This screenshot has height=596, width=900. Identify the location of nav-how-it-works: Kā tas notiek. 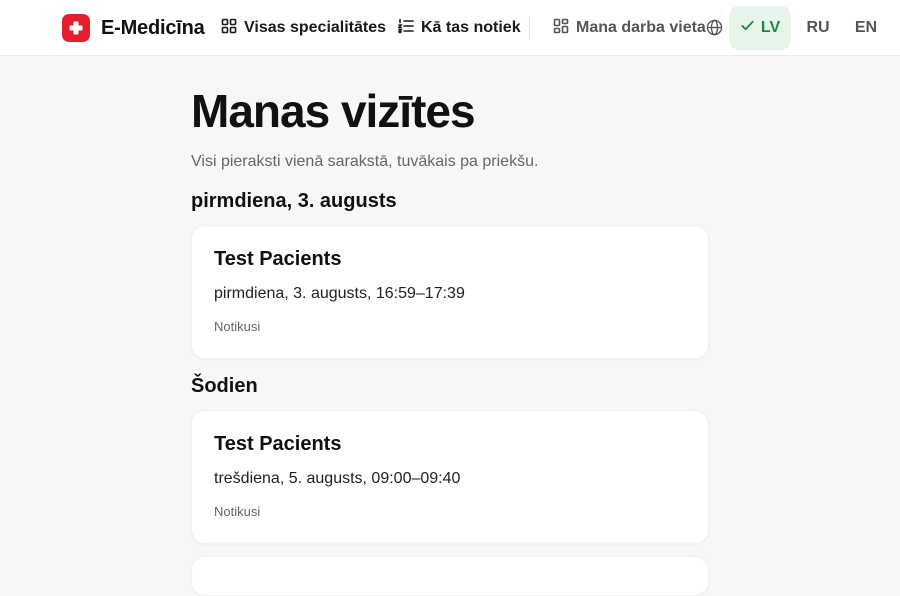
(459, 28).